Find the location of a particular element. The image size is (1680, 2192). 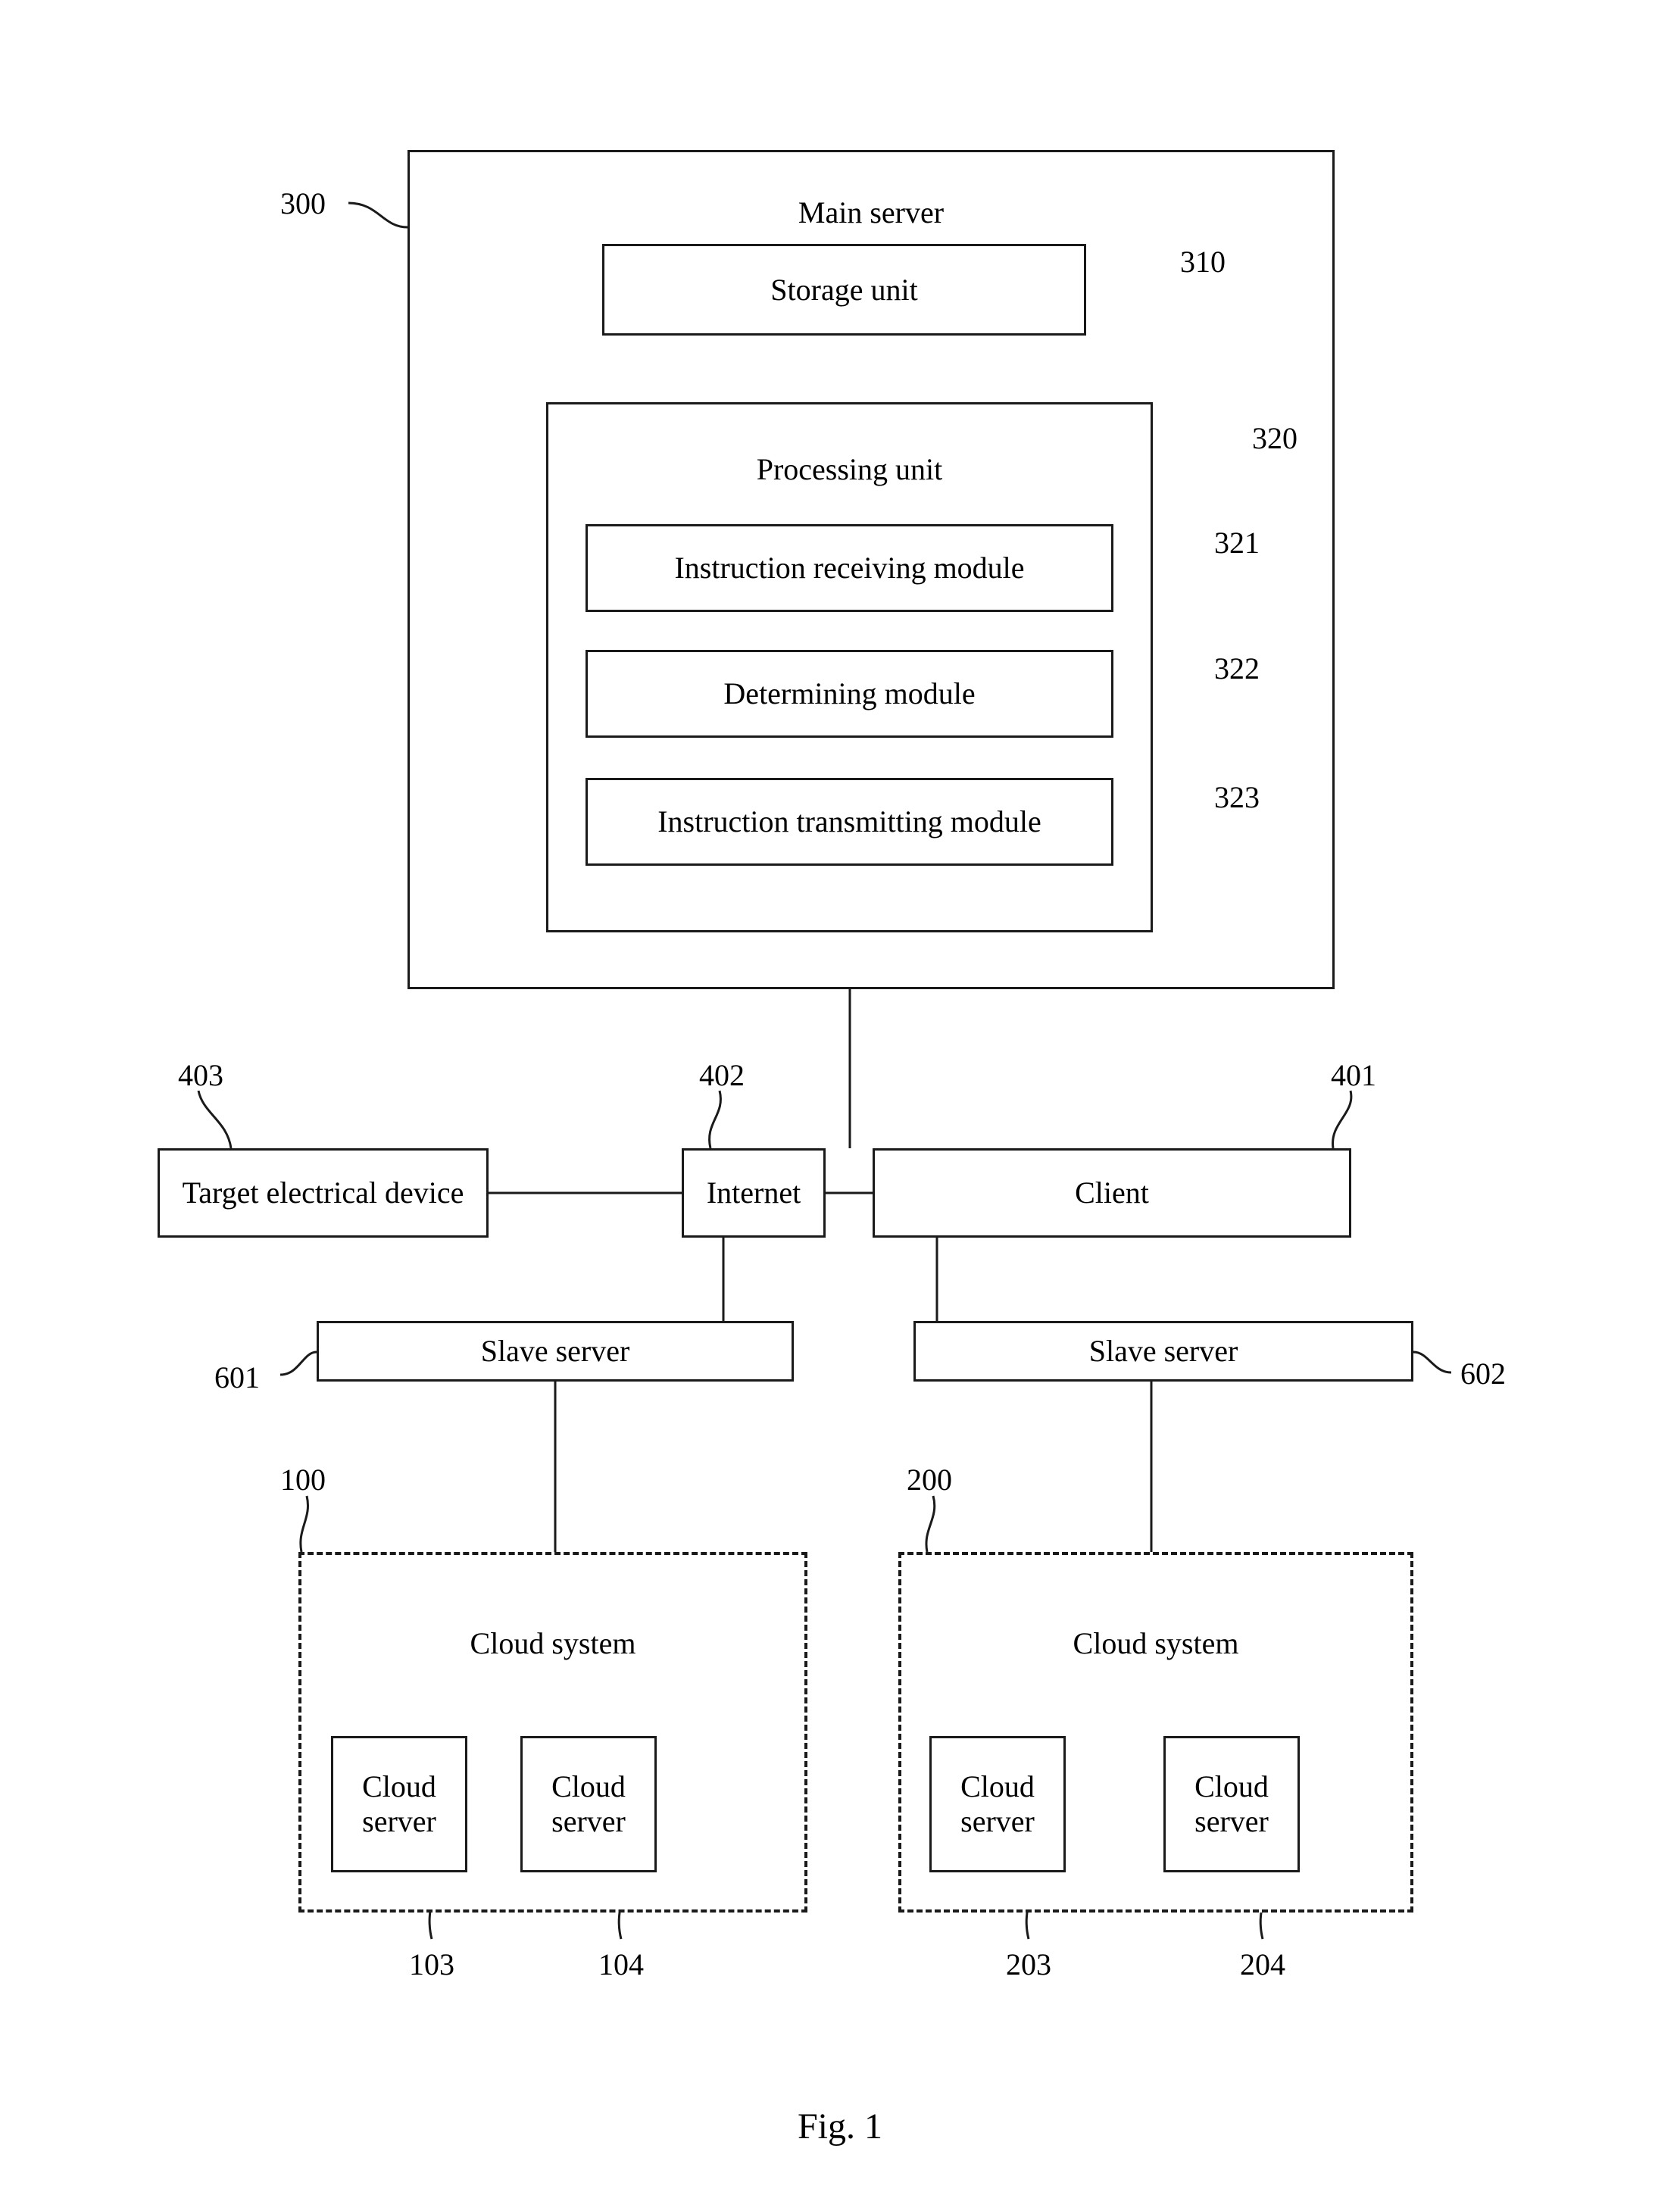

ref-203: 203 is located at coordinates (1028, 1964).